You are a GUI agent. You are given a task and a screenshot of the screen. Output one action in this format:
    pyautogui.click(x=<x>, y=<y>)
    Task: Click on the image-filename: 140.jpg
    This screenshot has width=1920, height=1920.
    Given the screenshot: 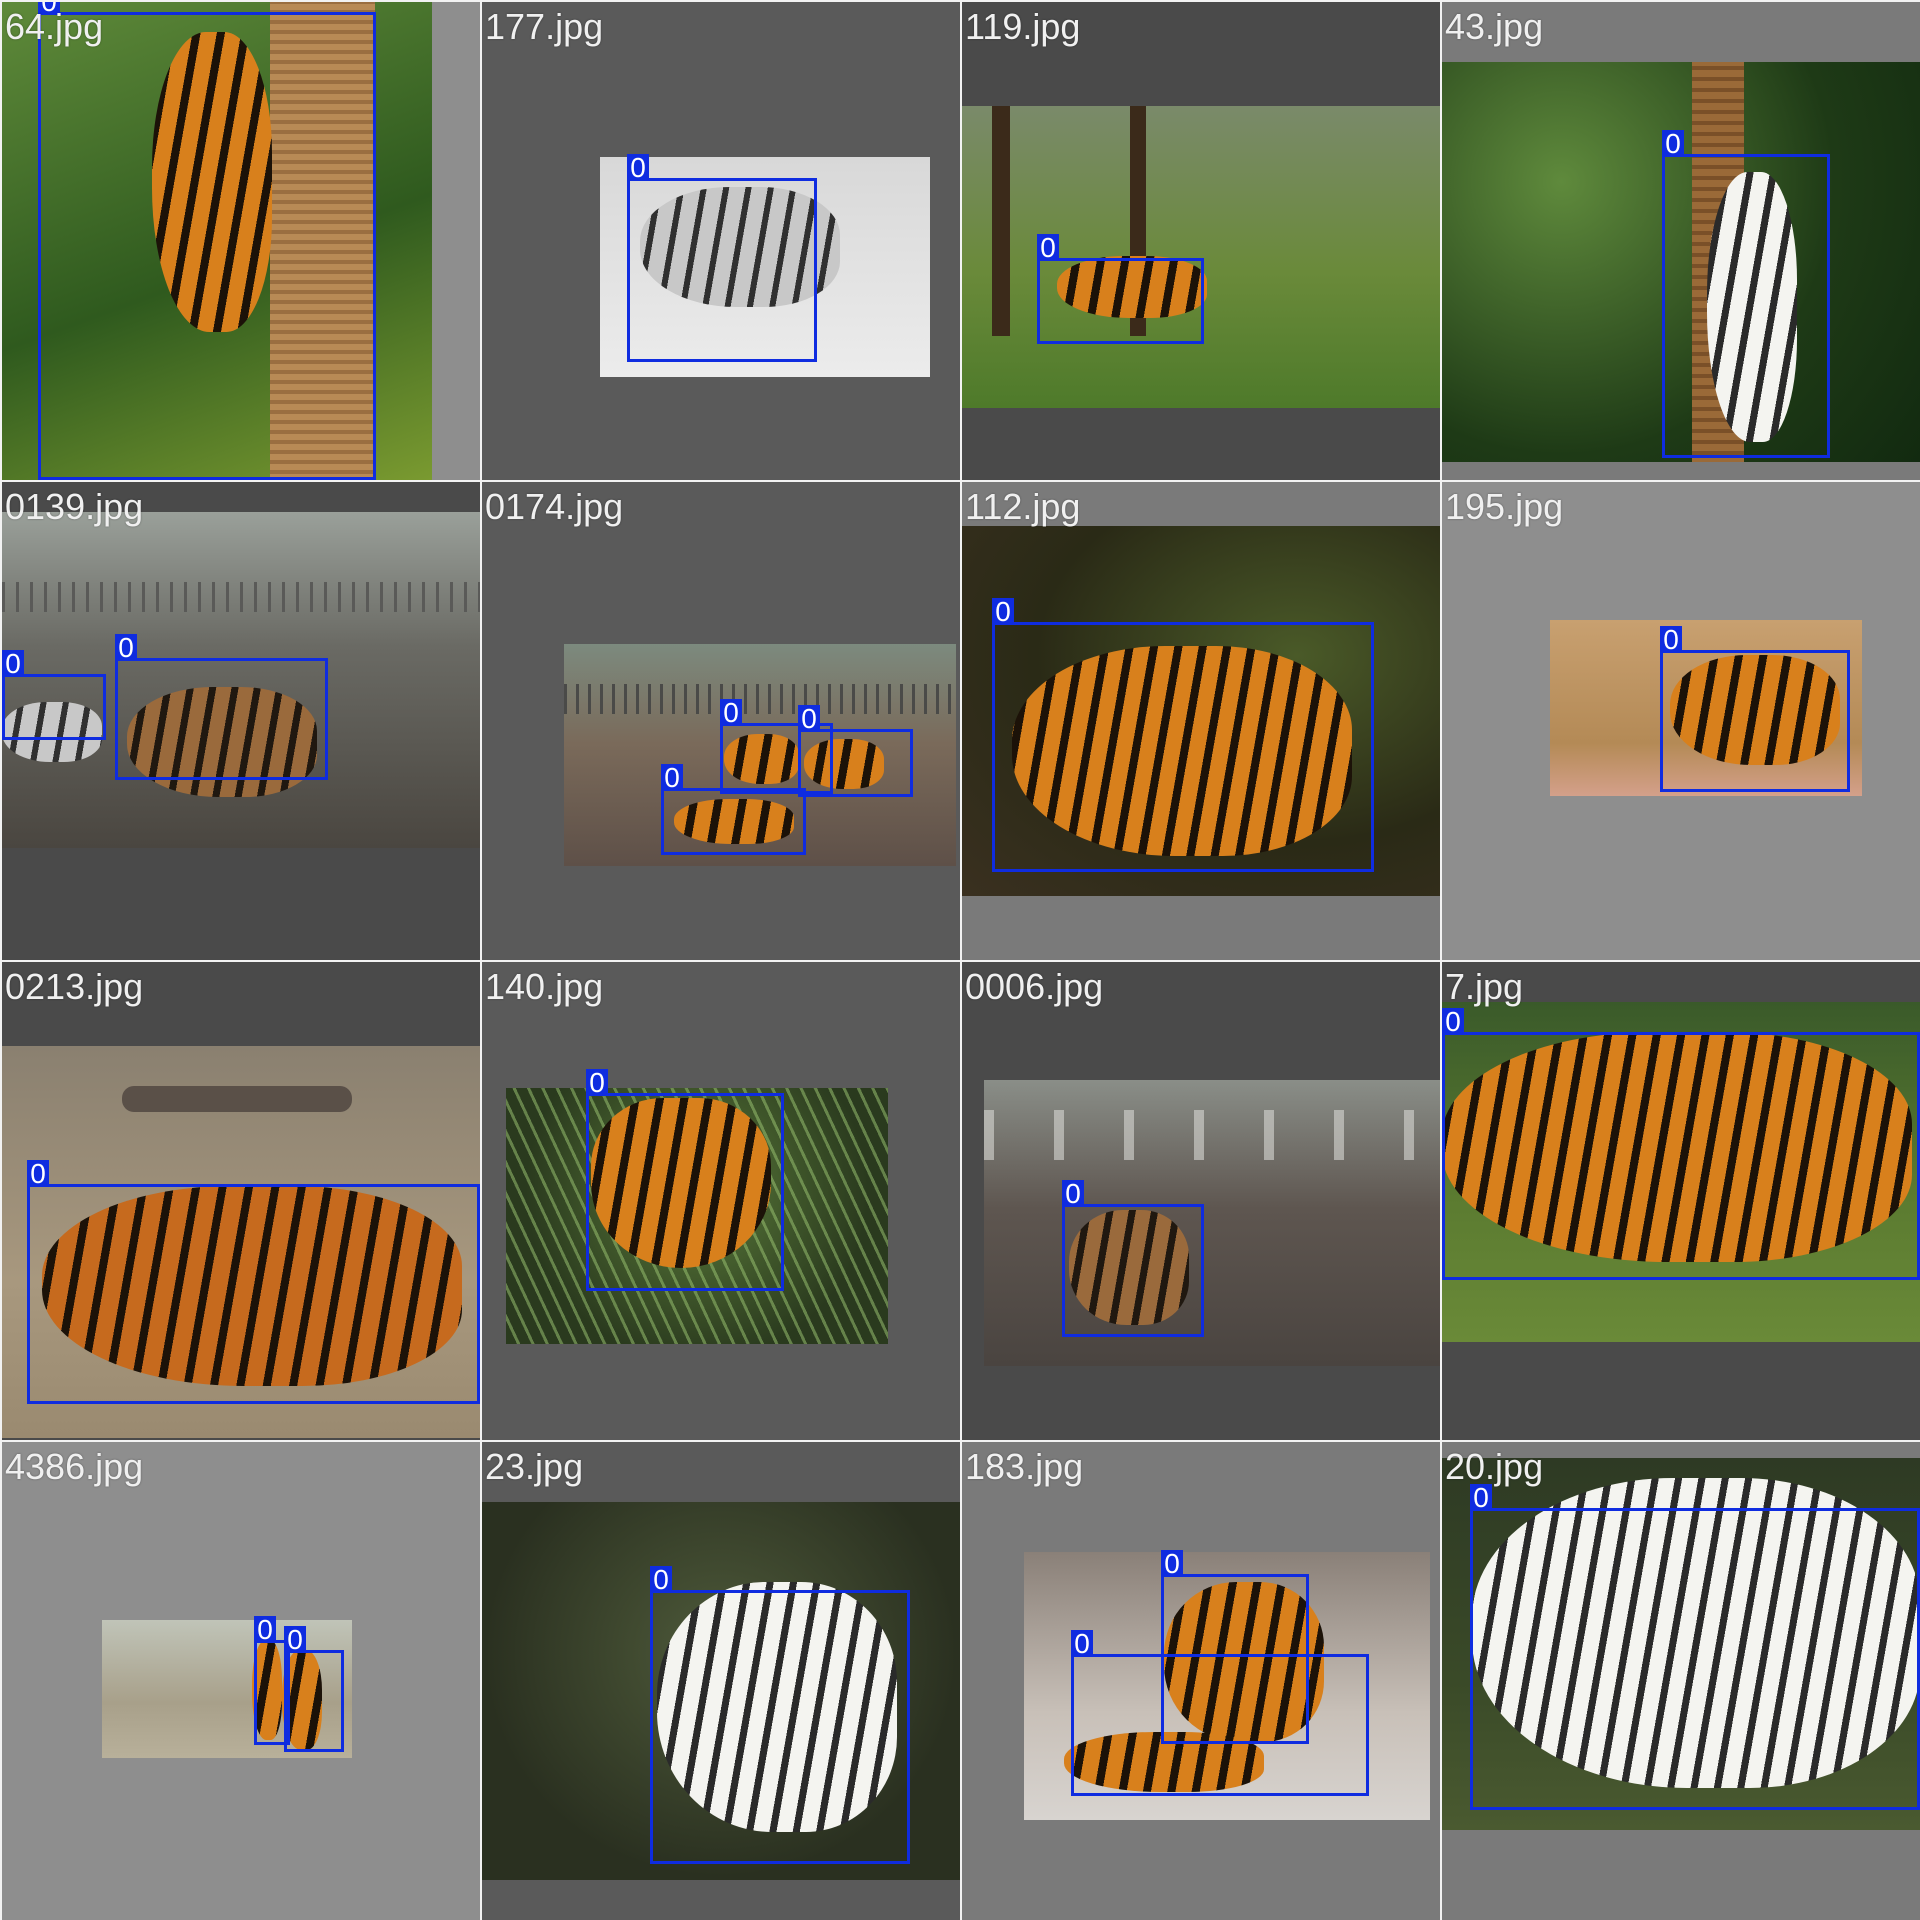 What is the action you would take?
    pyautogui.click(x=544, y=986)
    